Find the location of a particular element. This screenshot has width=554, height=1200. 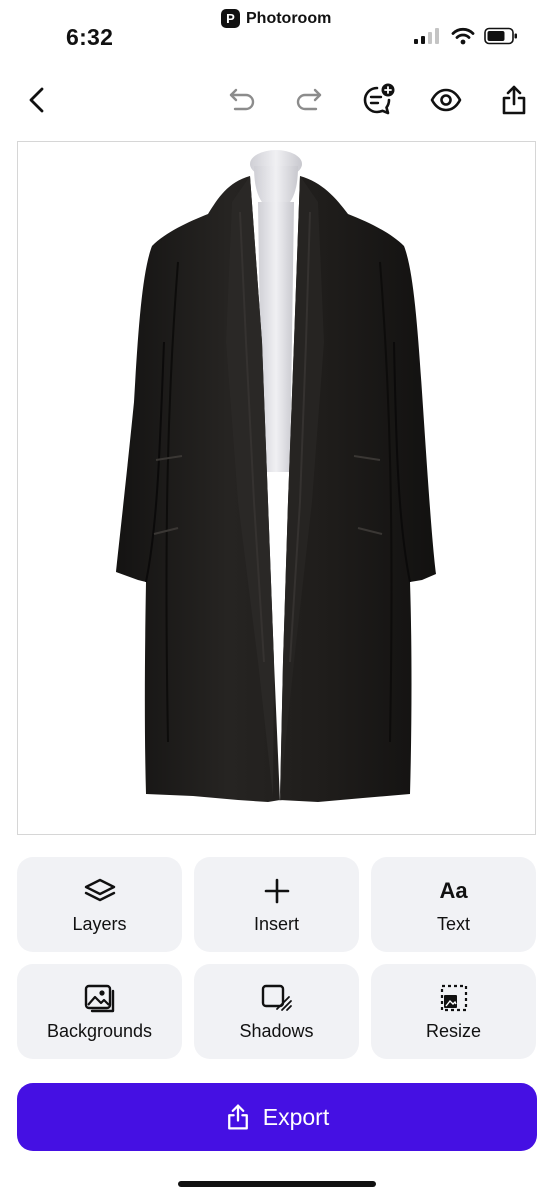

tool-shadows-button: Shadows is located at coordinates (276, 1011).